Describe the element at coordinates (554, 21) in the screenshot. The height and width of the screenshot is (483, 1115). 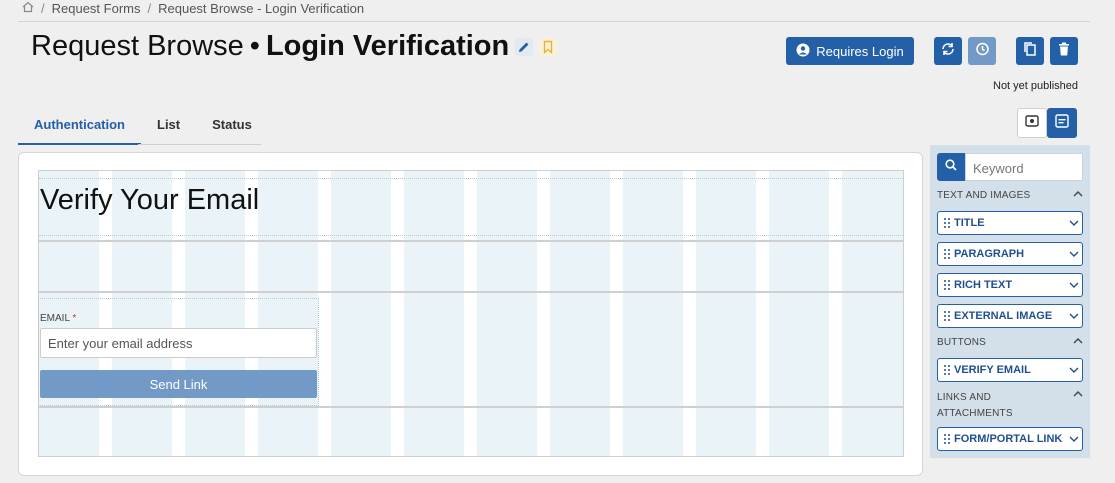
I see `breadcrumb-divider` at that location.